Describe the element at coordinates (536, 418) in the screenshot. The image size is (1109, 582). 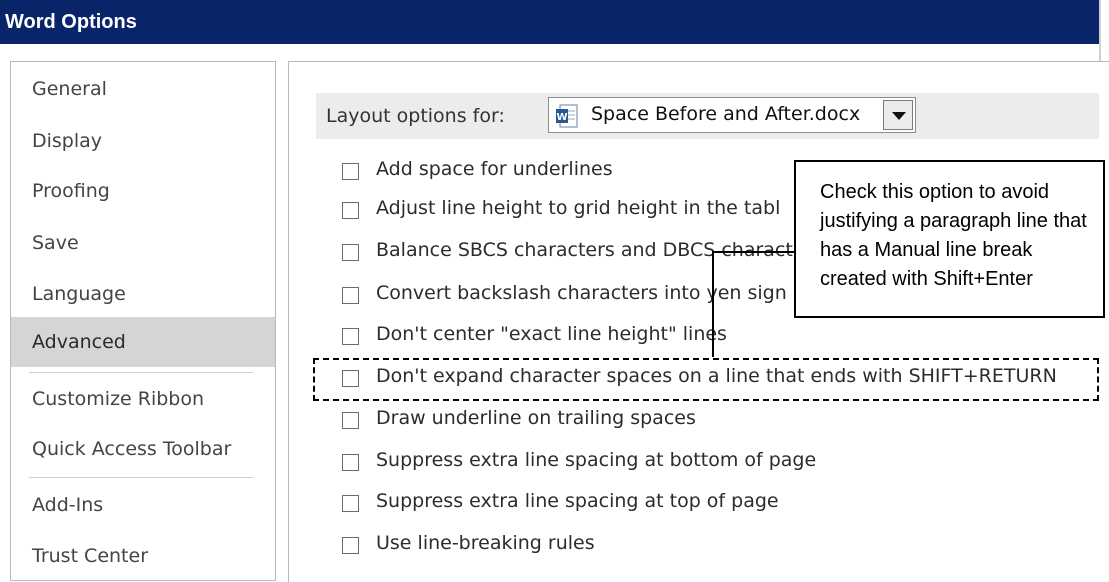
I see `option-label: Draw underline on trailing spaces` at that location.